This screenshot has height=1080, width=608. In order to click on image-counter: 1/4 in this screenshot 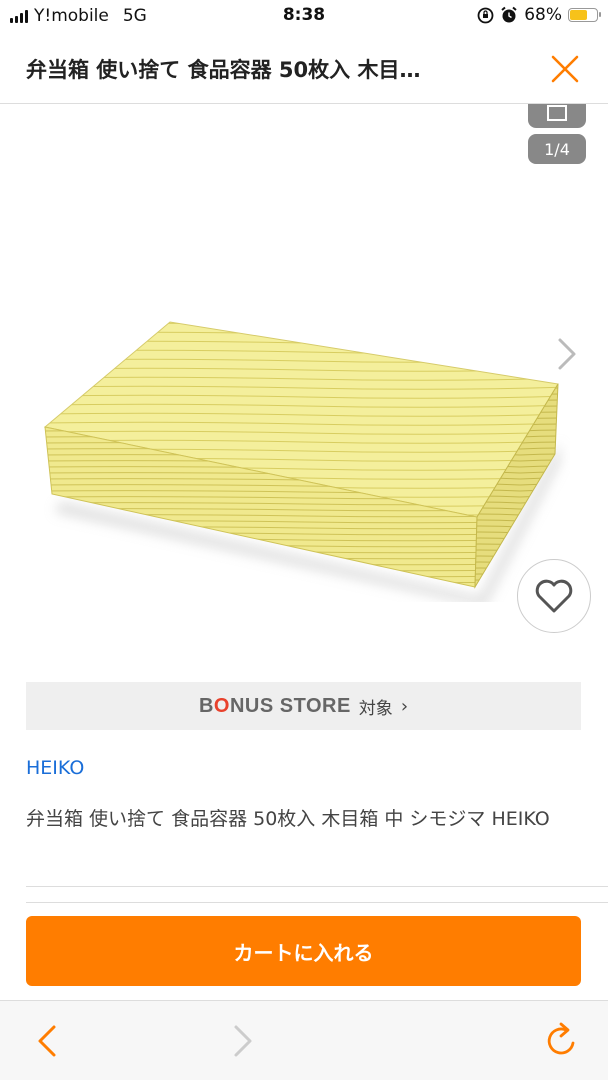, I will do `click(557, 149)`.